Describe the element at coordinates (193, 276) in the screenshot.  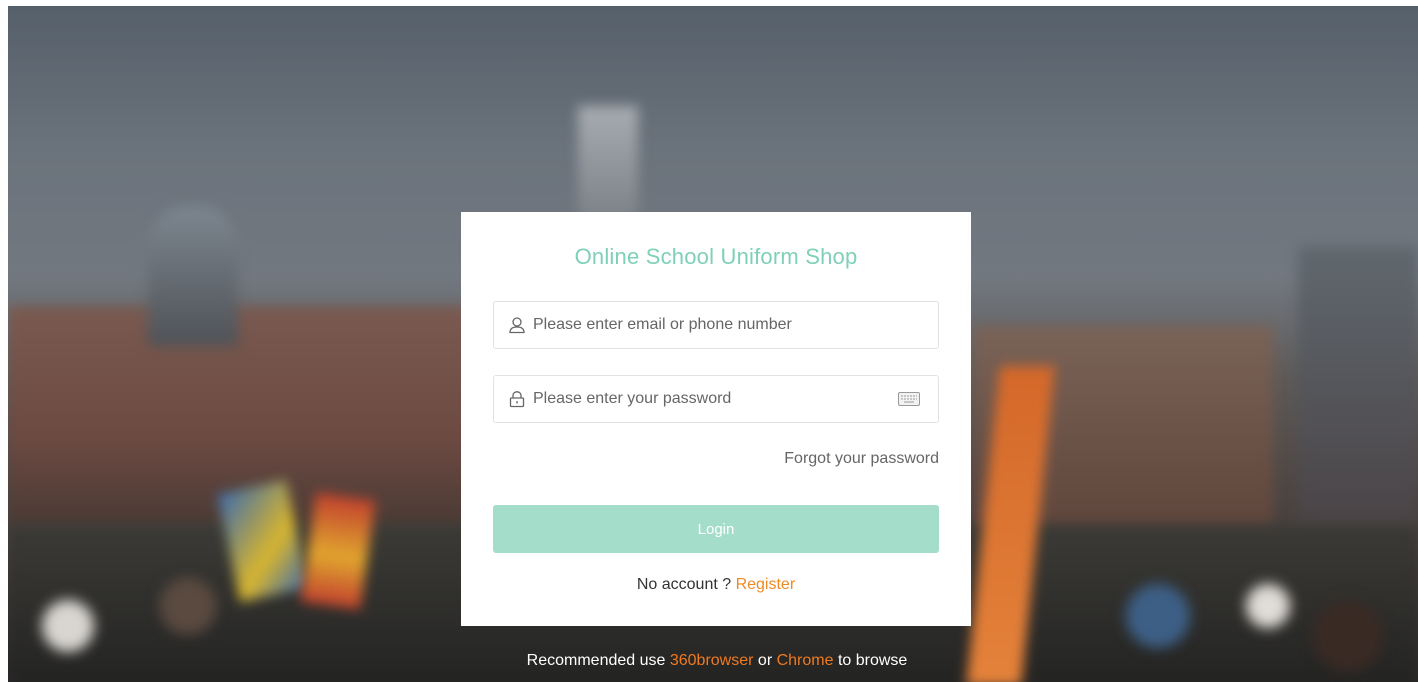
I see `bg-tower-left` at that location.